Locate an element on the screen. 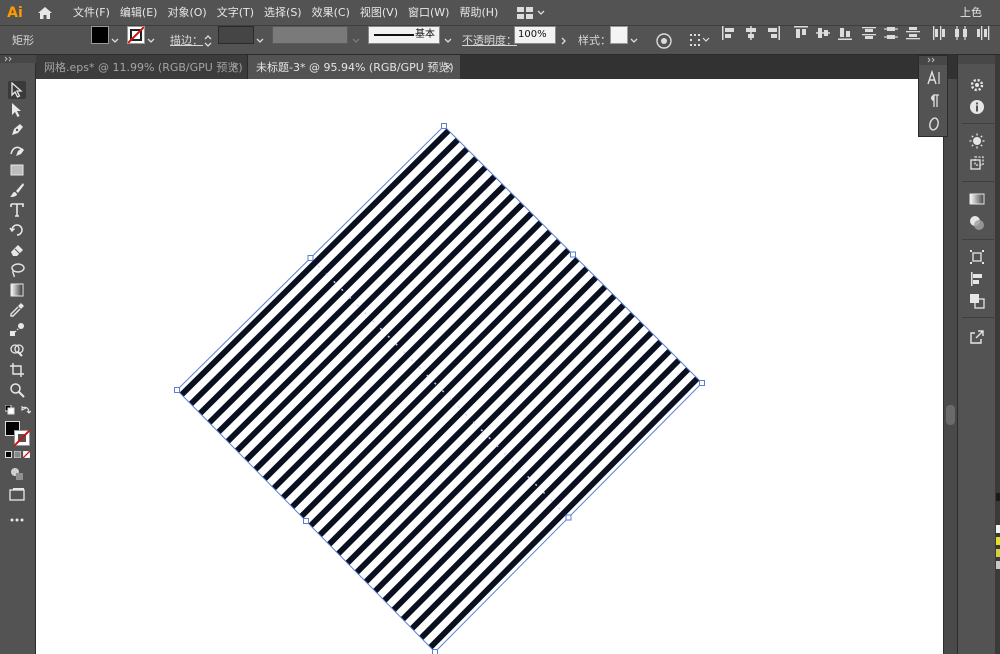 The image size is (1000, 654). transform-icon is located at coordinates (977, 163).